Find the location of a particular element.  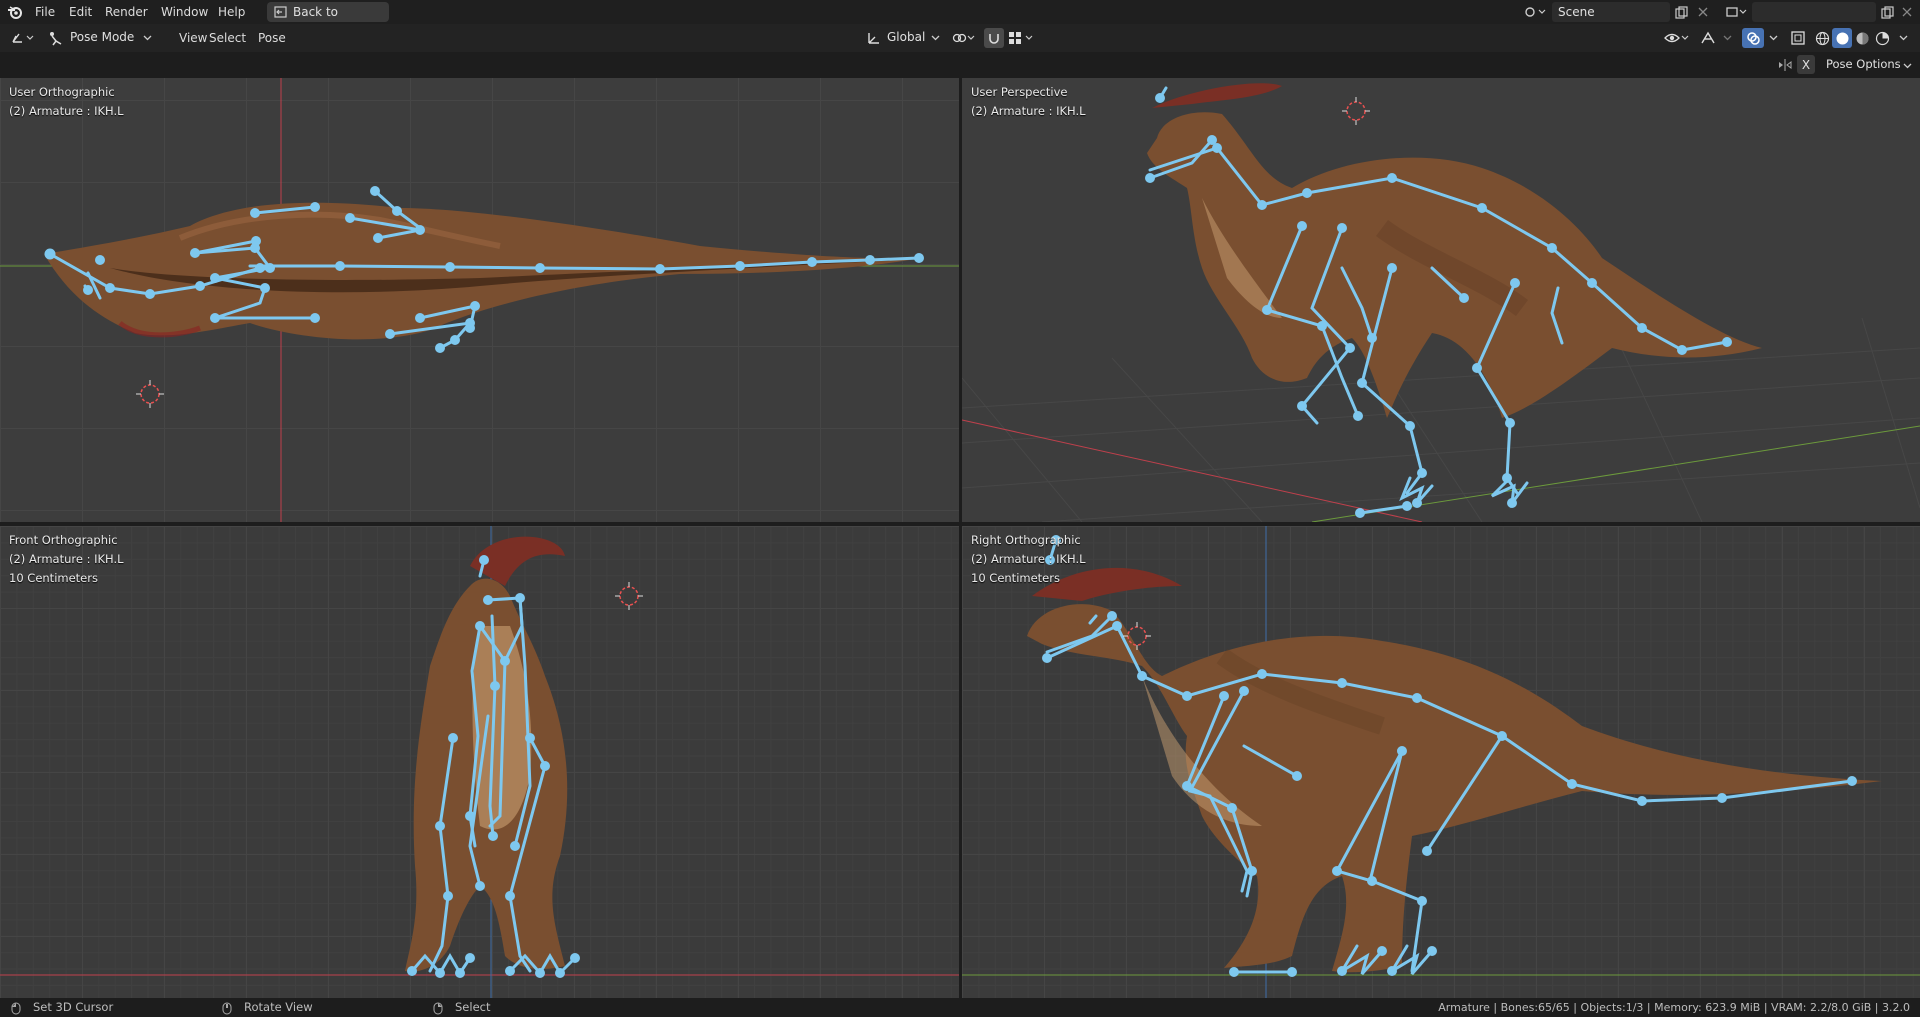

mode-label: Pose Mode is located at coordinates (102, 37).